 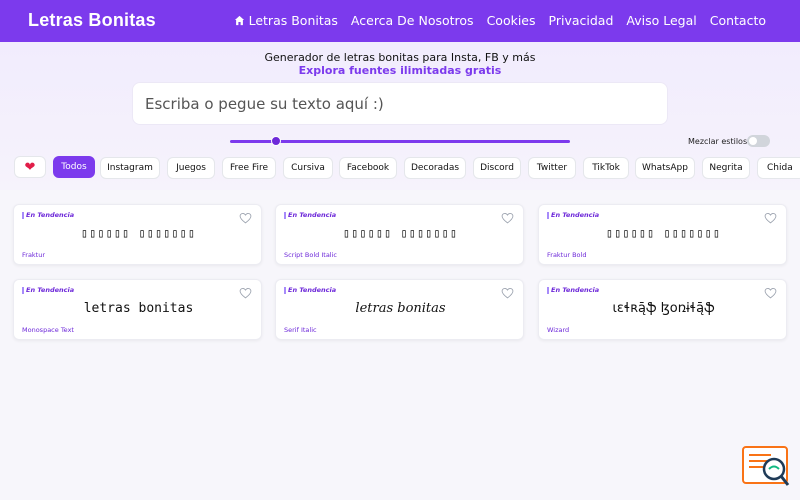 I want to click on font-preview: ɩɛɬʀą̄ֆ ɮօռɨɬą̄ֆ, so click(x=663, y=308).